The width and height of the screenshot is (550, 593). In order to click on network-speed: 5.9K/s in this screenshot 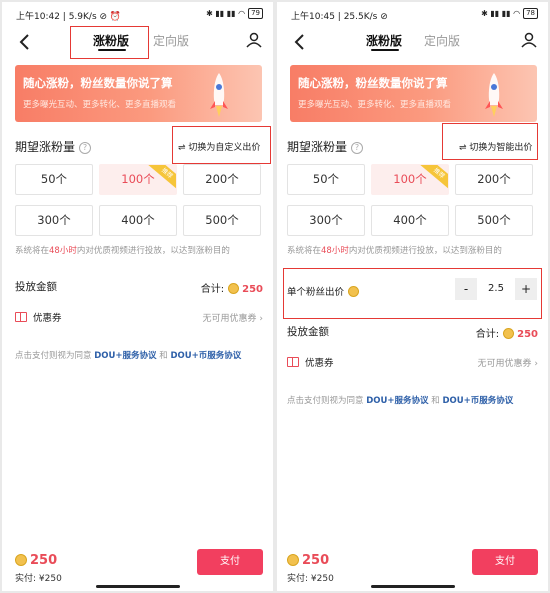, I will do `click(82, 17)`.